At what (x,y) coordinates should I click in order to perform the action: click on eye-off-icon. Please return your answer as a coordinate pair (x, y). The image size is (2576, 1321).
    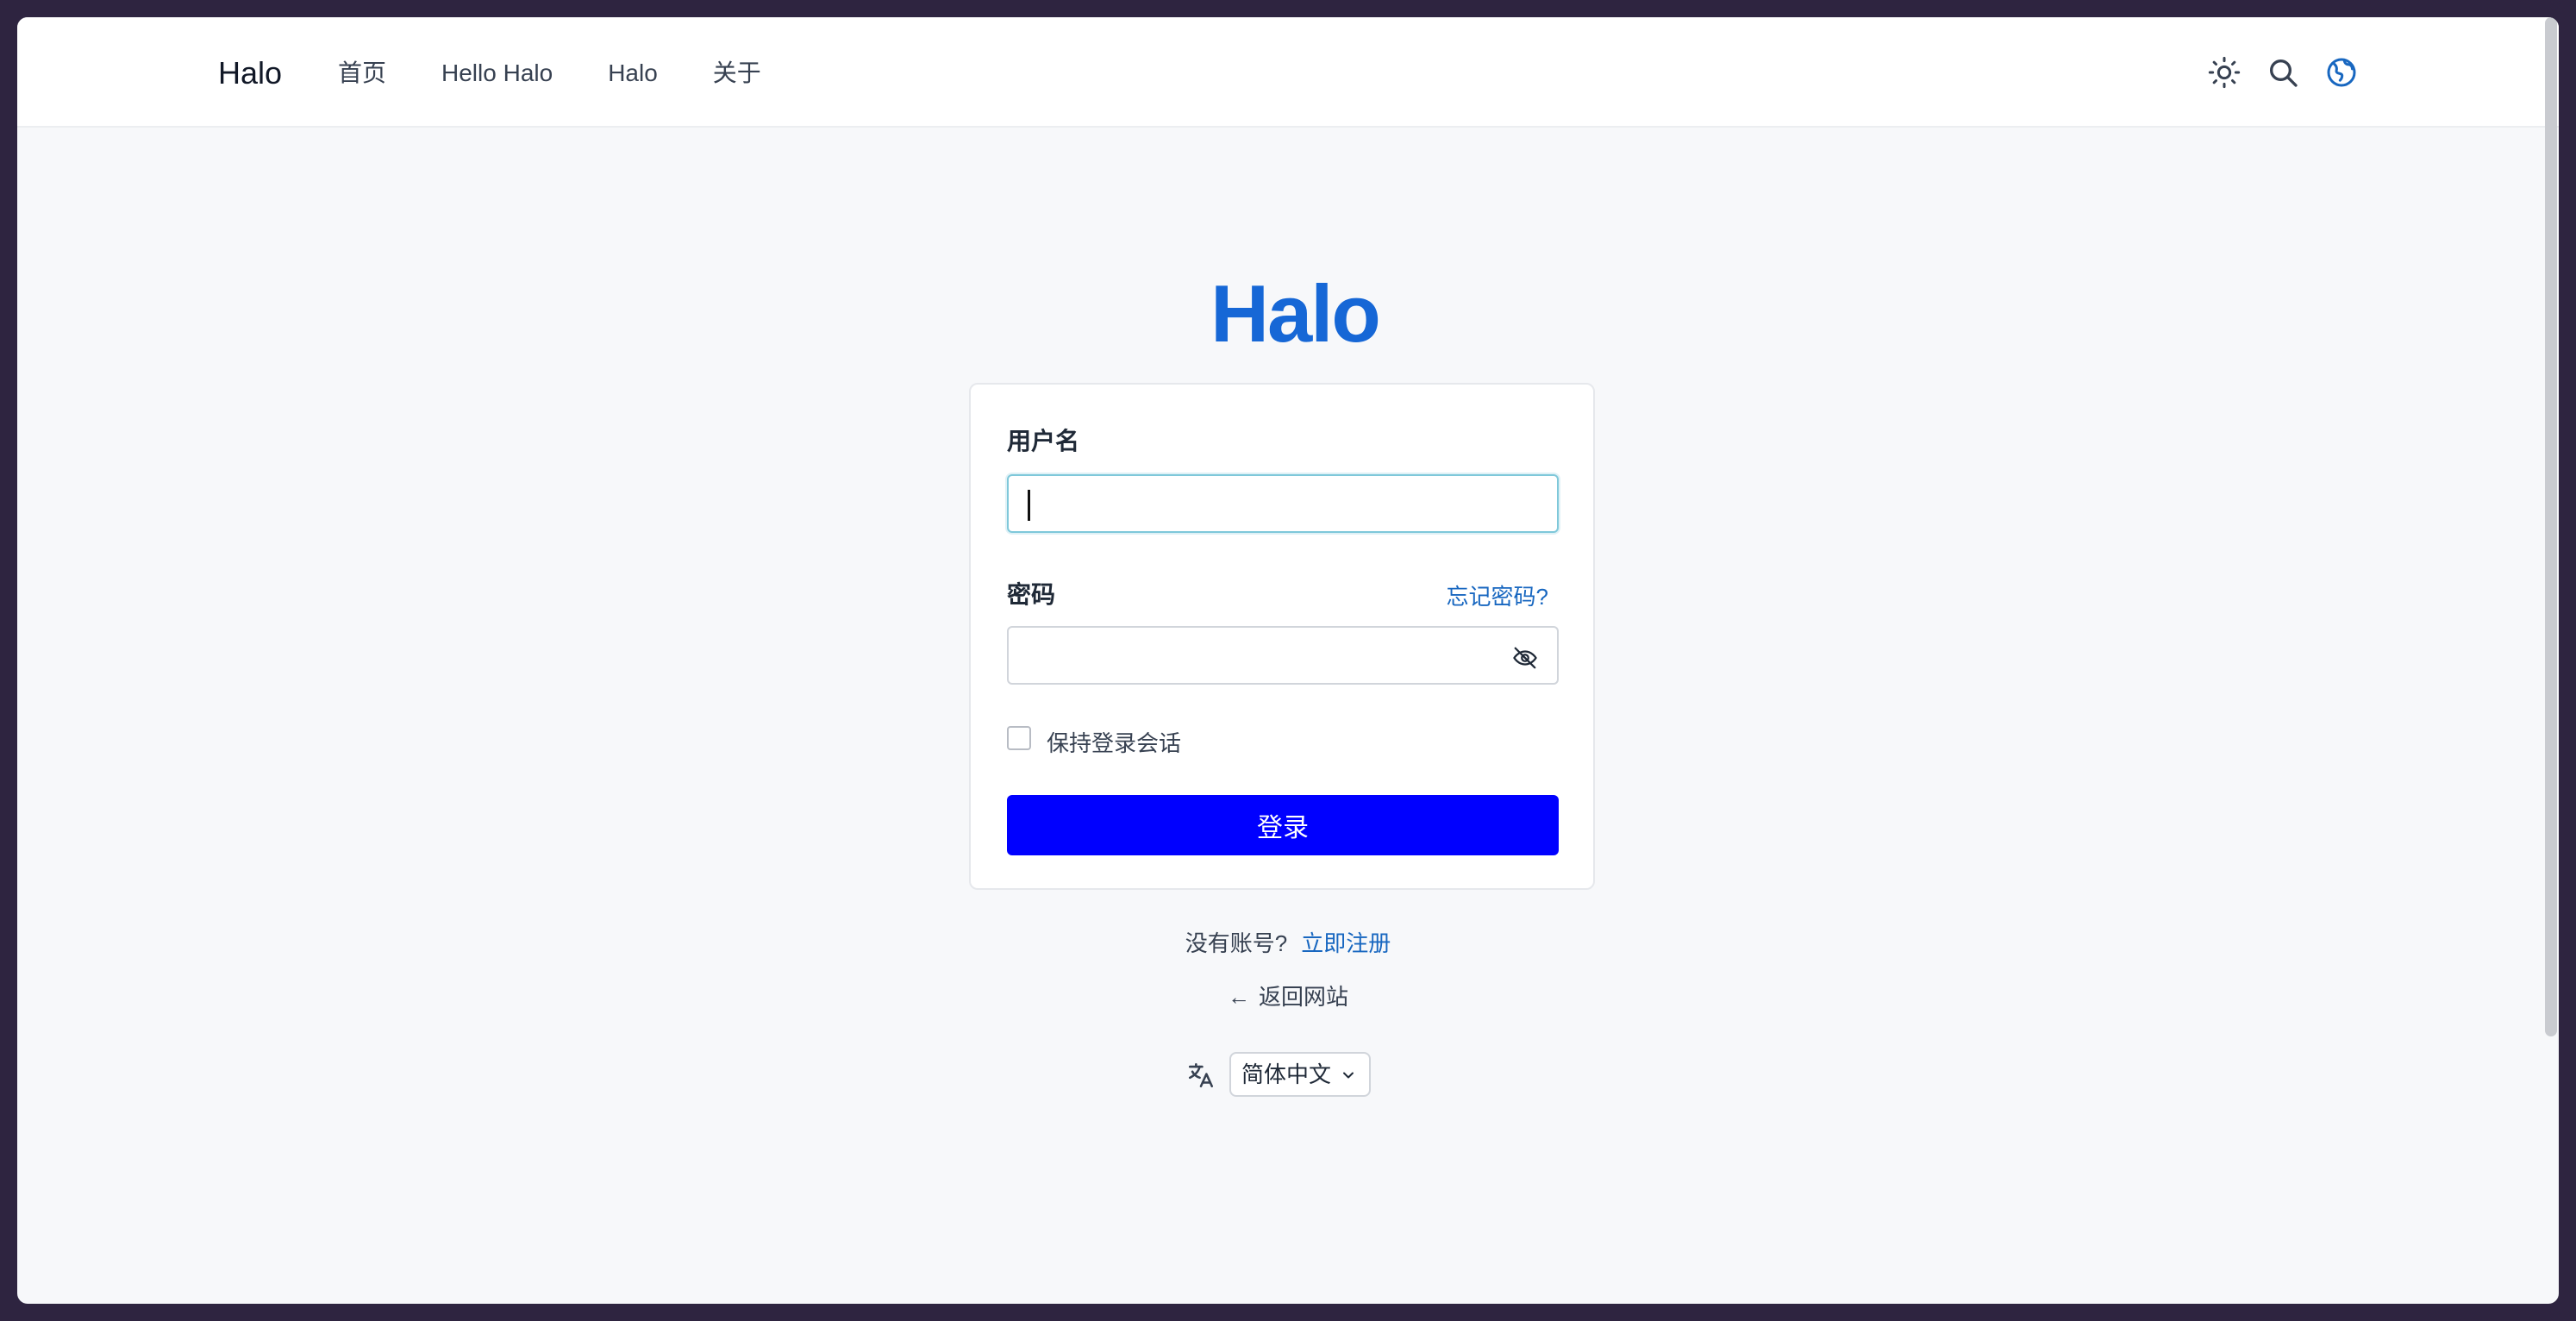
    Looking at the image, I should click on (1525, 658).